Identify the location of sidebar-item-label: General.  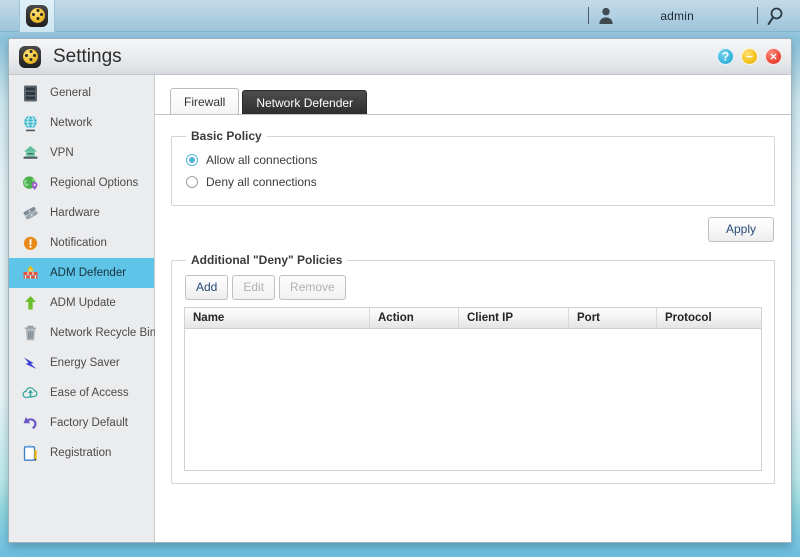
(70, 93).